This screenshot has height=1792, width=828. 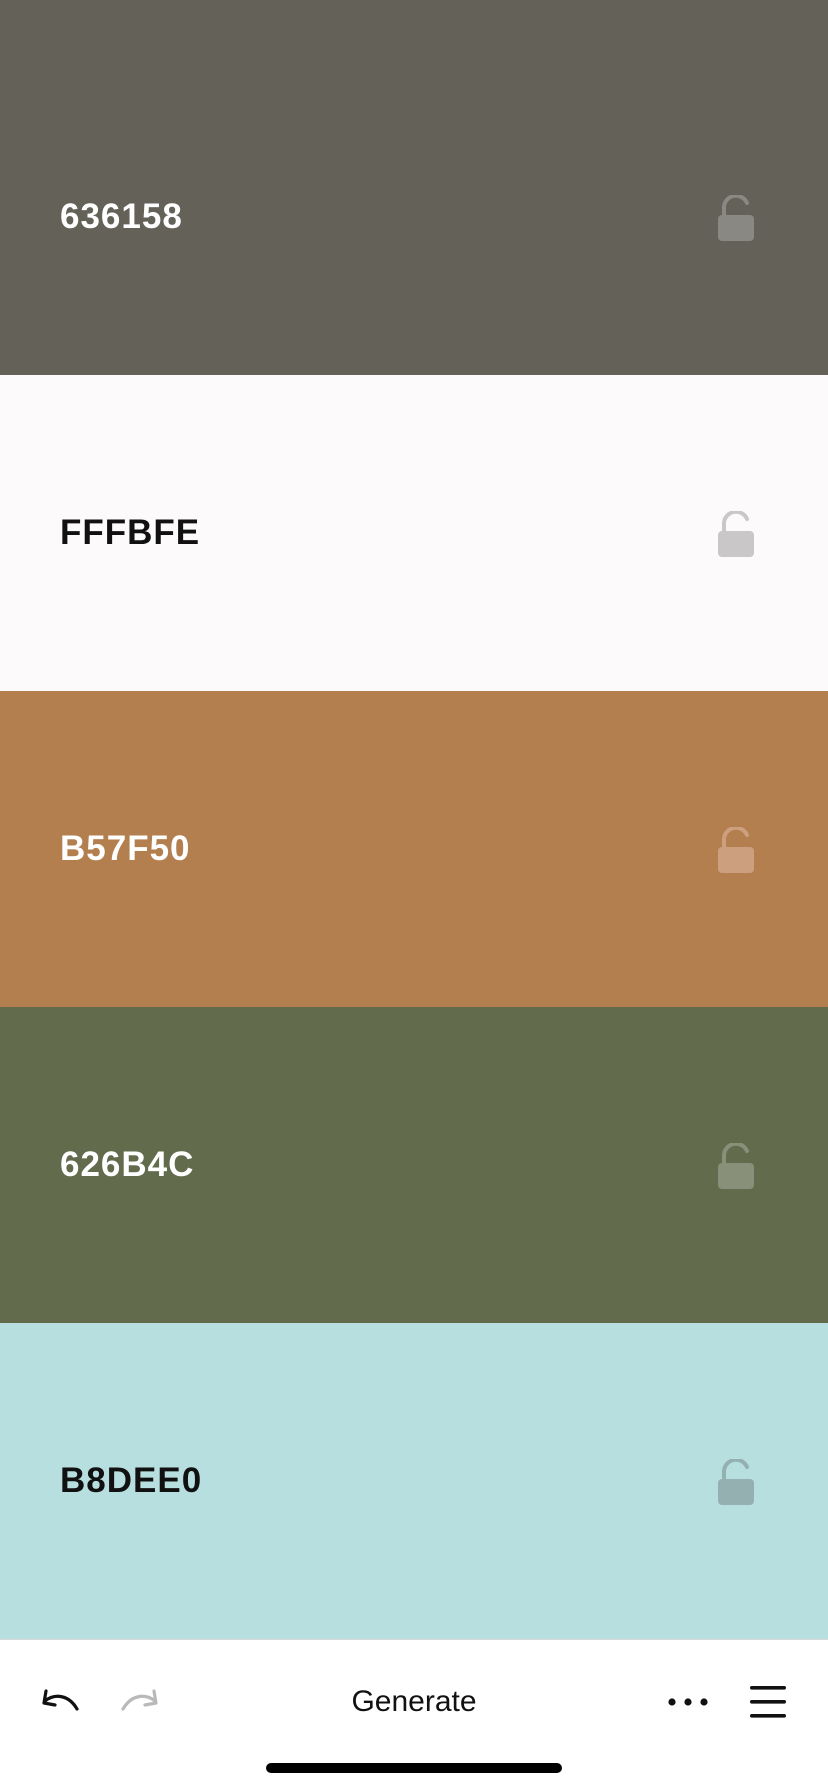 What do you see at coordinates (130, 532) in the screenshot?
I see `hex-code-label: FFFBFE` at bounding box center [130, 532].